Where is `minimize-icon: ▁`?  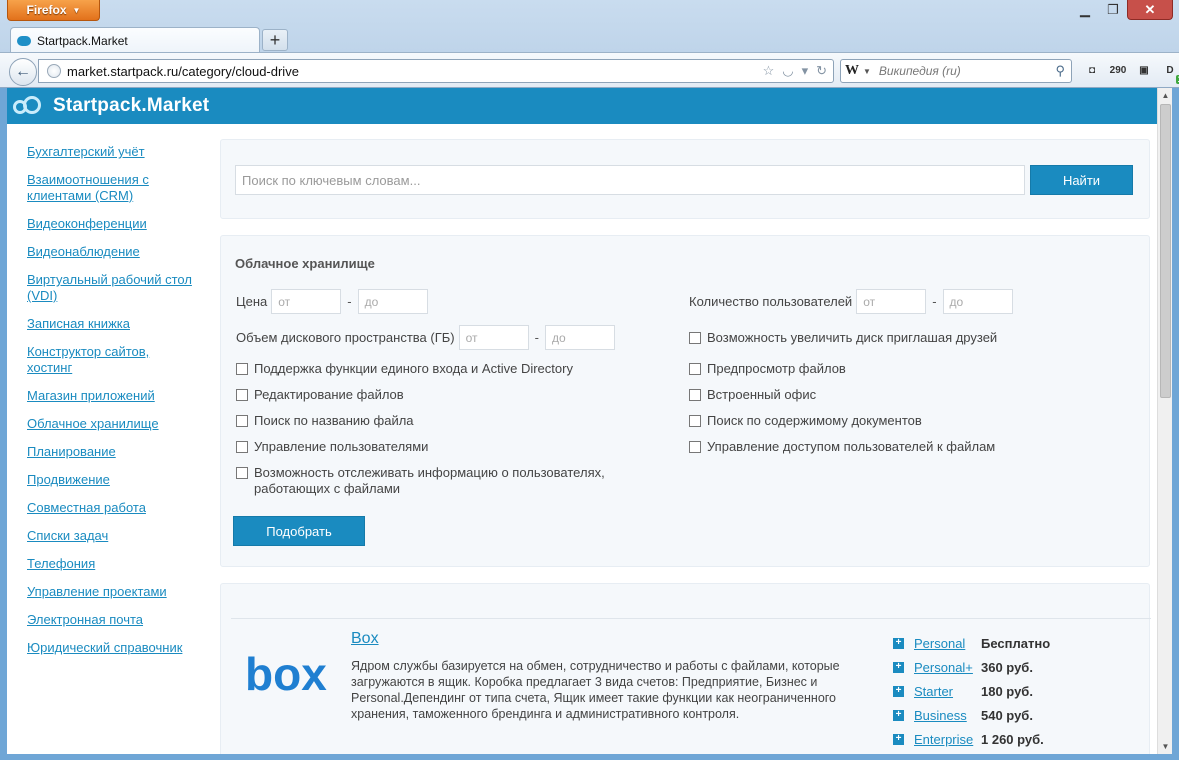
minimize-icon: ▁ is located at coordinates (1085, 10).